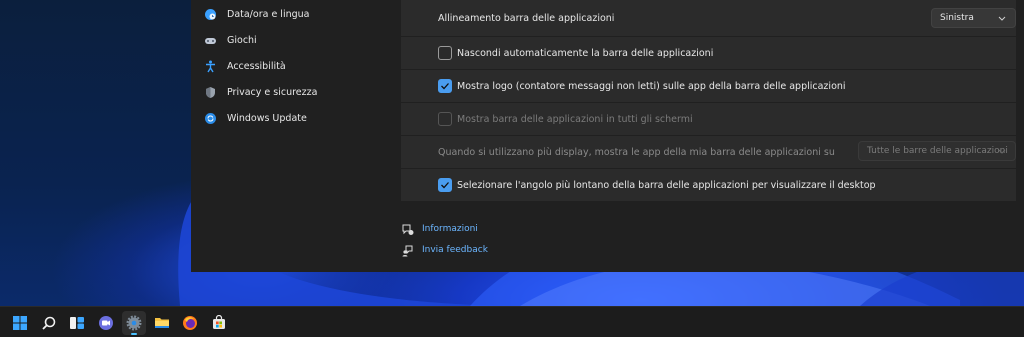 This screenshot has width=1024, height=337. I want to click on alignment-label: Allineamento barra delle applicazioni, so click(526, 18).